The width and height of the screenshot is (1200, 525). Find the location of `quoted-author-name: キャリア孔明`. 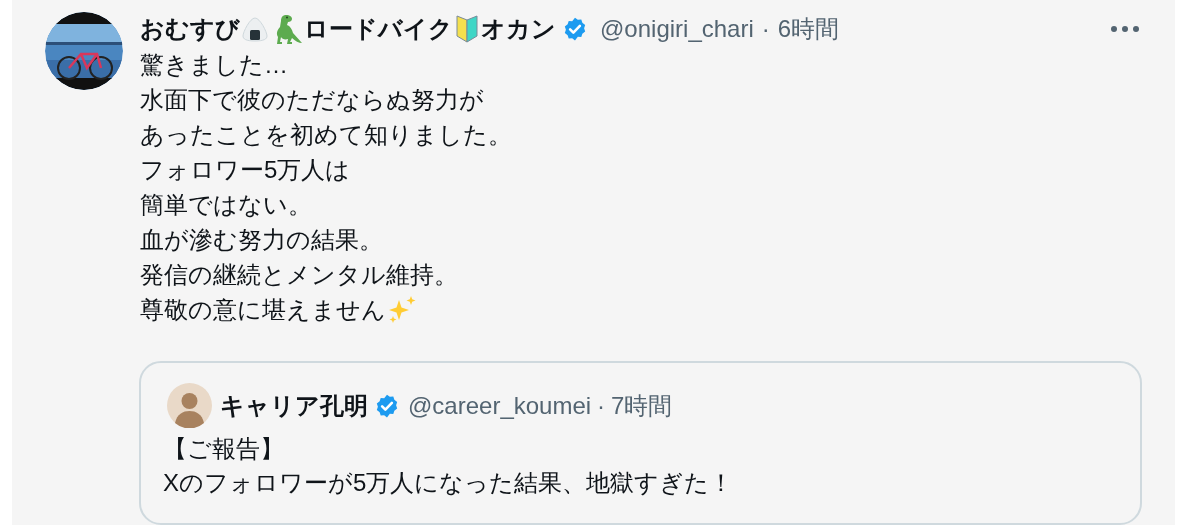

quoted-author-name: キャリア孔明 is located at coordinates (294, 405).